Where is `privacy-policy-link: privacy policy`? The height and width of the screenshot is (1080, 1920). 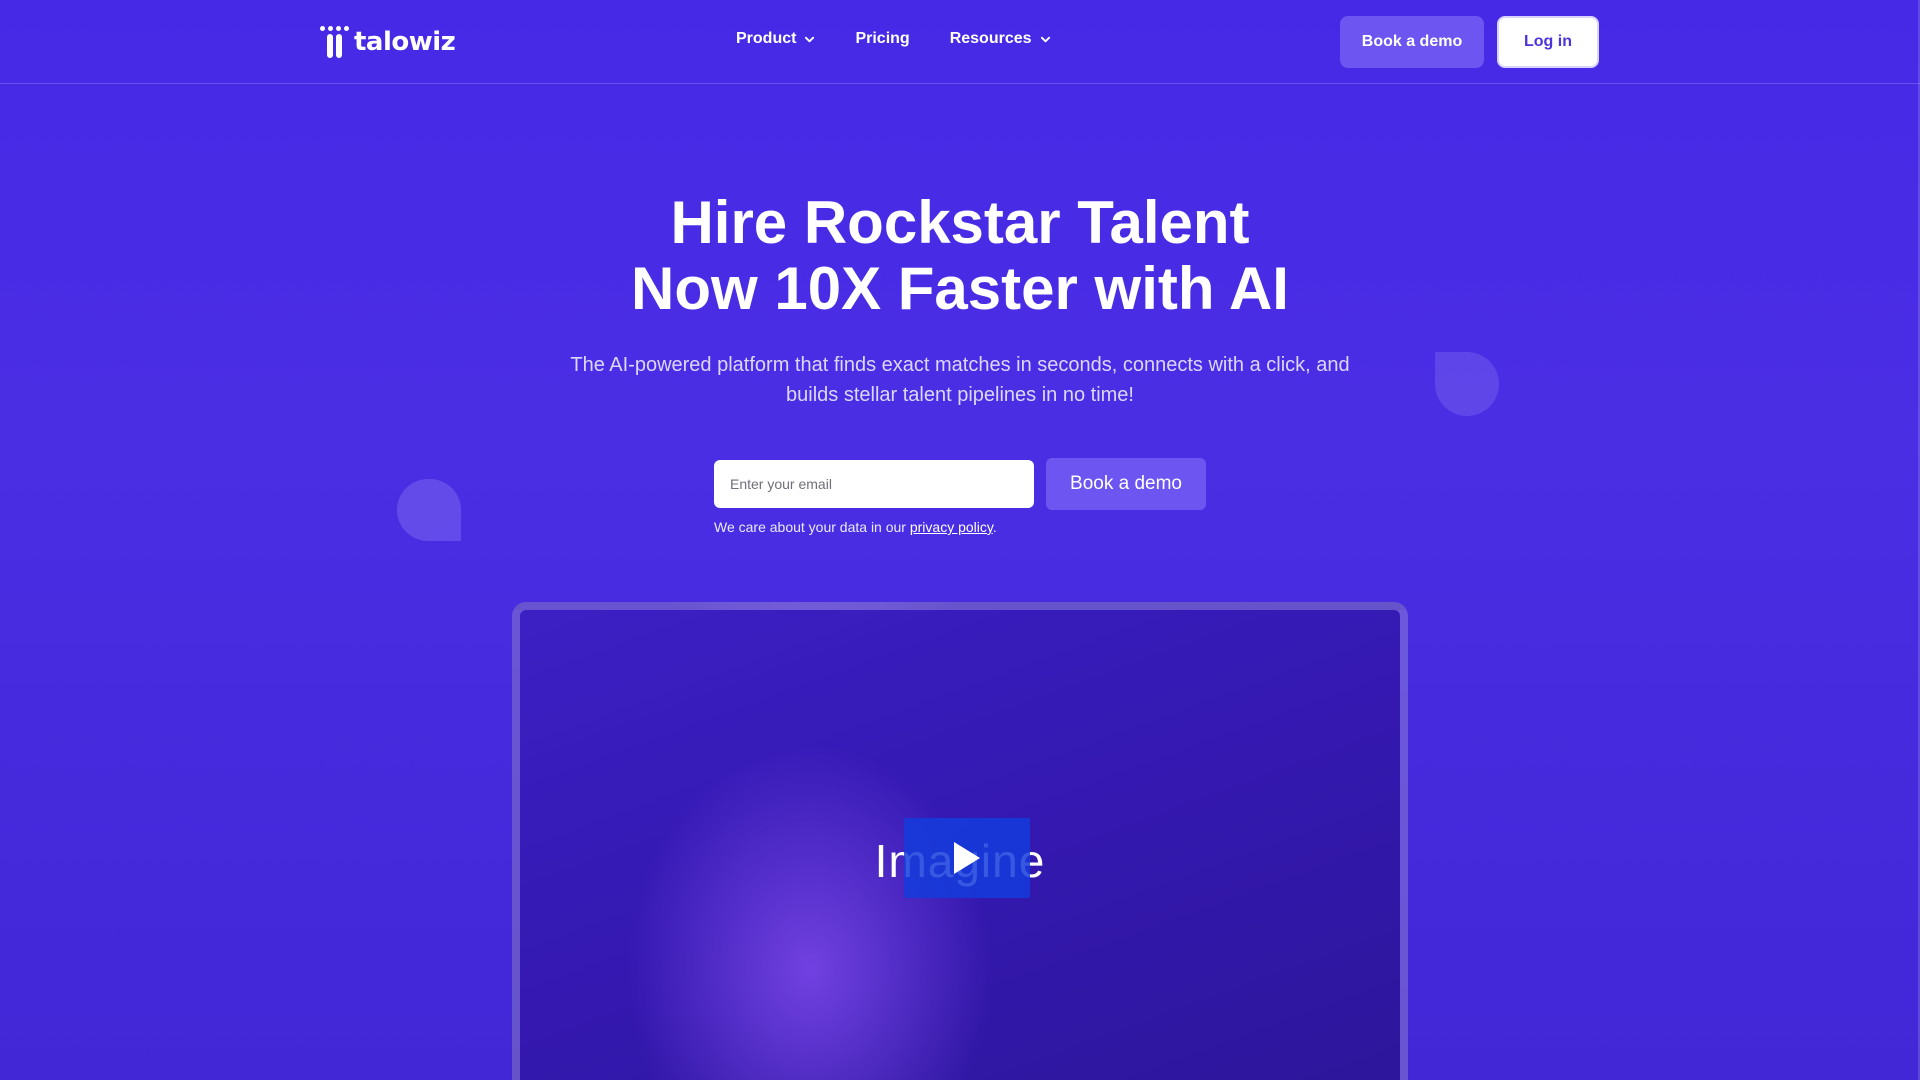 privacy-policy-link: privacy policy is located at coordinates (951, 527).